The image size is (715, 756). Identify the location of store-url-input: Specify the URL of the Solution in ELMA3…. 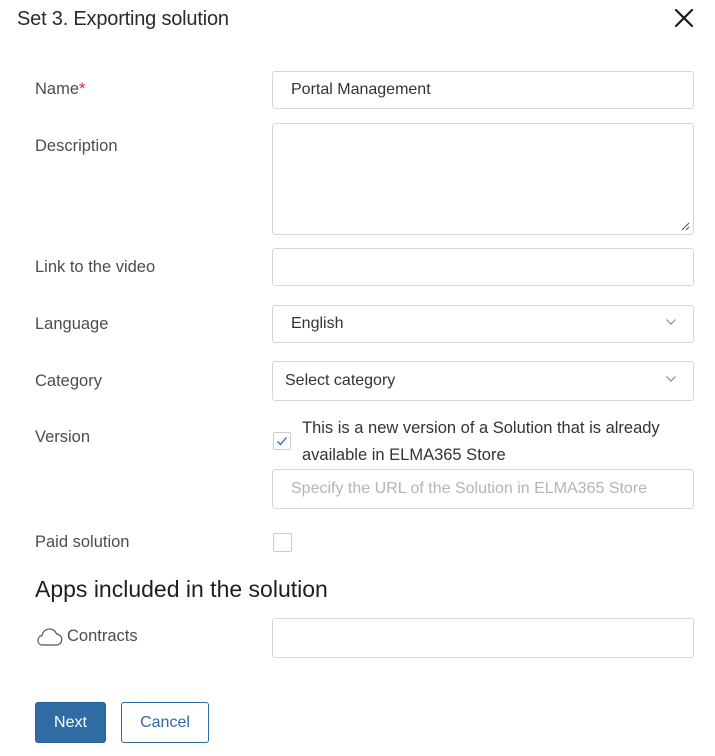
(483, 489).